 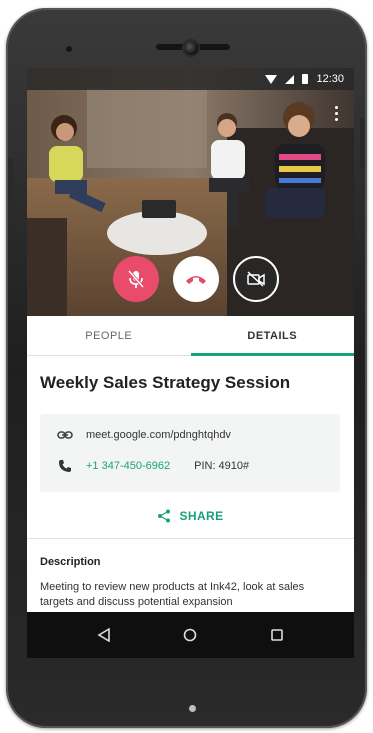 What do you see at coordinates (271, 79) in the screenshot?
I see `wifi-icon` at bounding box center [271, 79].